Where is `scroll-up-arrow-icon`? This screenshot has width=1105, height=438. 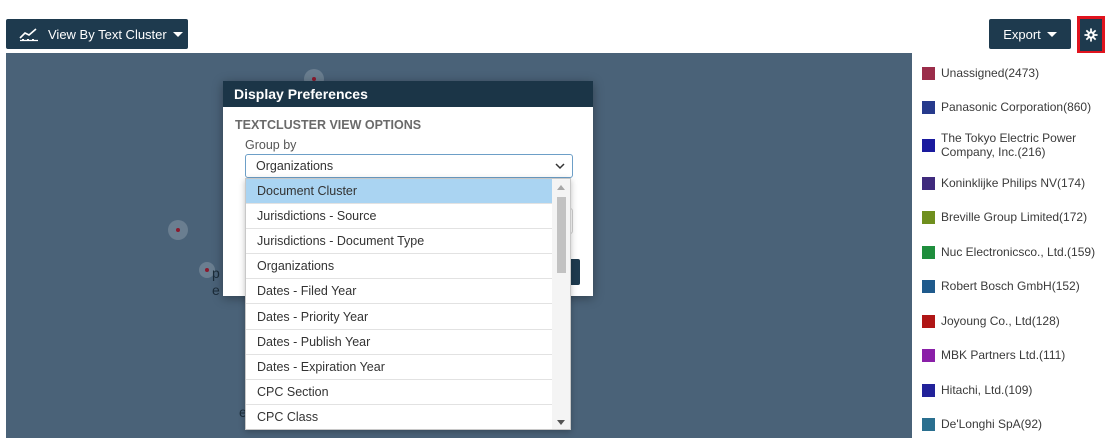 scroll-up-arrow-icon is located at coordinates (561, 187).